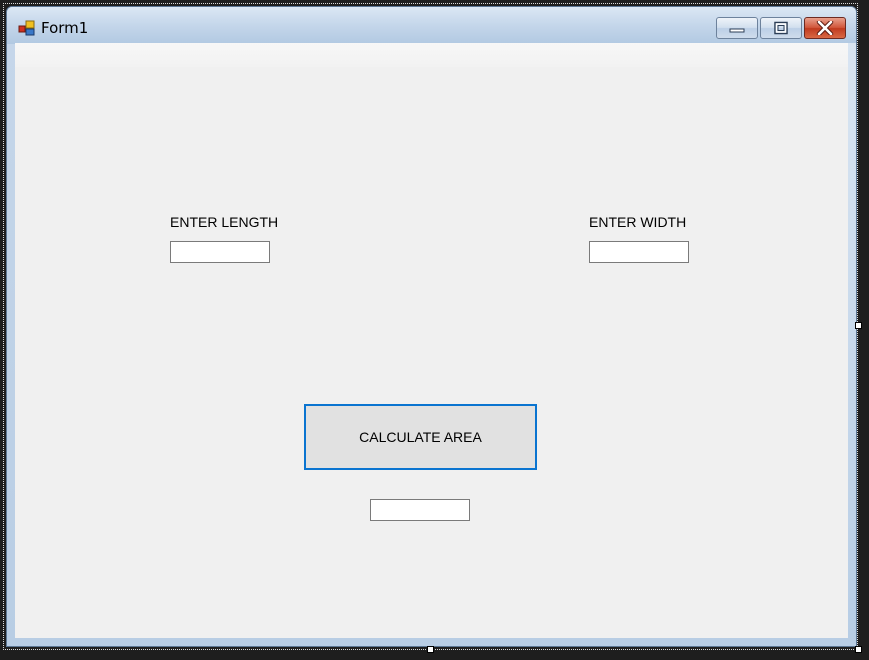 The width and height of the screenshot is (869, 660). Describe the element at coordinates (639, 252) in the screenshot. I see `width-input` at that location.